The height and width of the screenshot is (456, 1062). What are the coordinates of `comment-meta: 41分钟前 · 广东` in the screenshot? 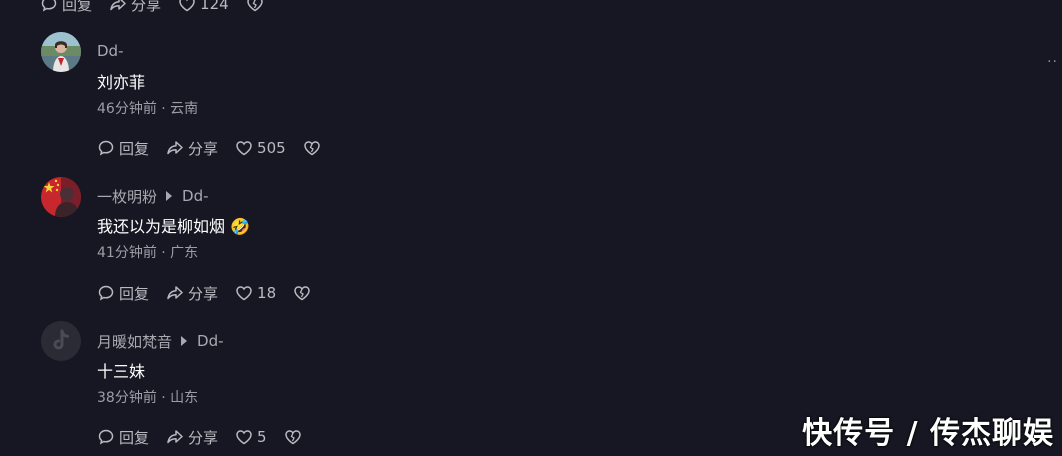 It's located at (148, 253).